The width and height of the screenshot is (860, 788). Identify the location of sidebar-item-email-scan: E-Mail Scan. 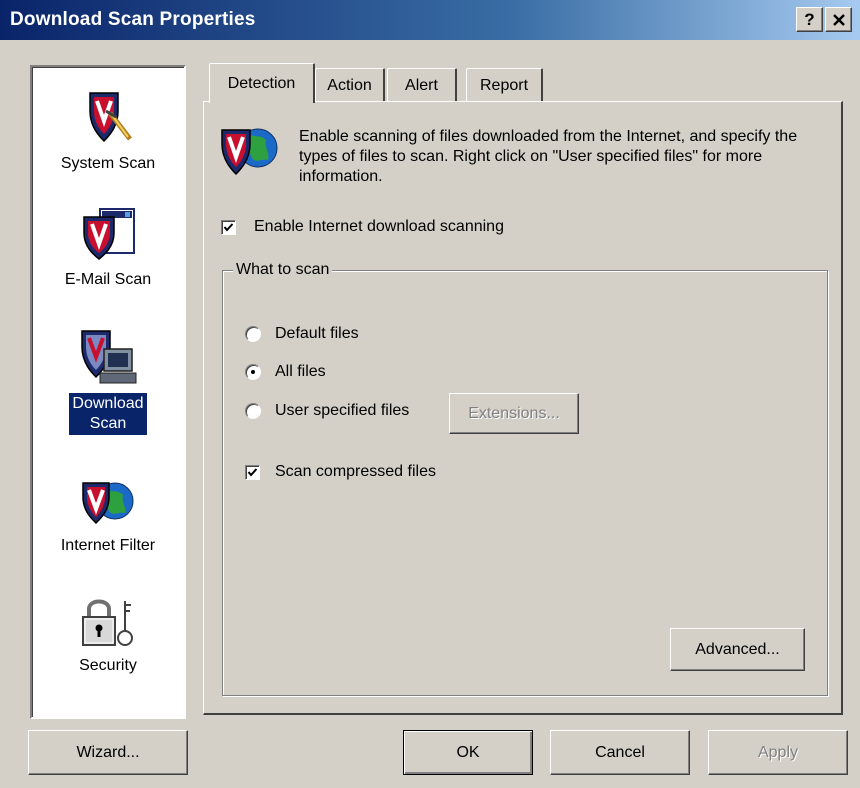
(108, 249).